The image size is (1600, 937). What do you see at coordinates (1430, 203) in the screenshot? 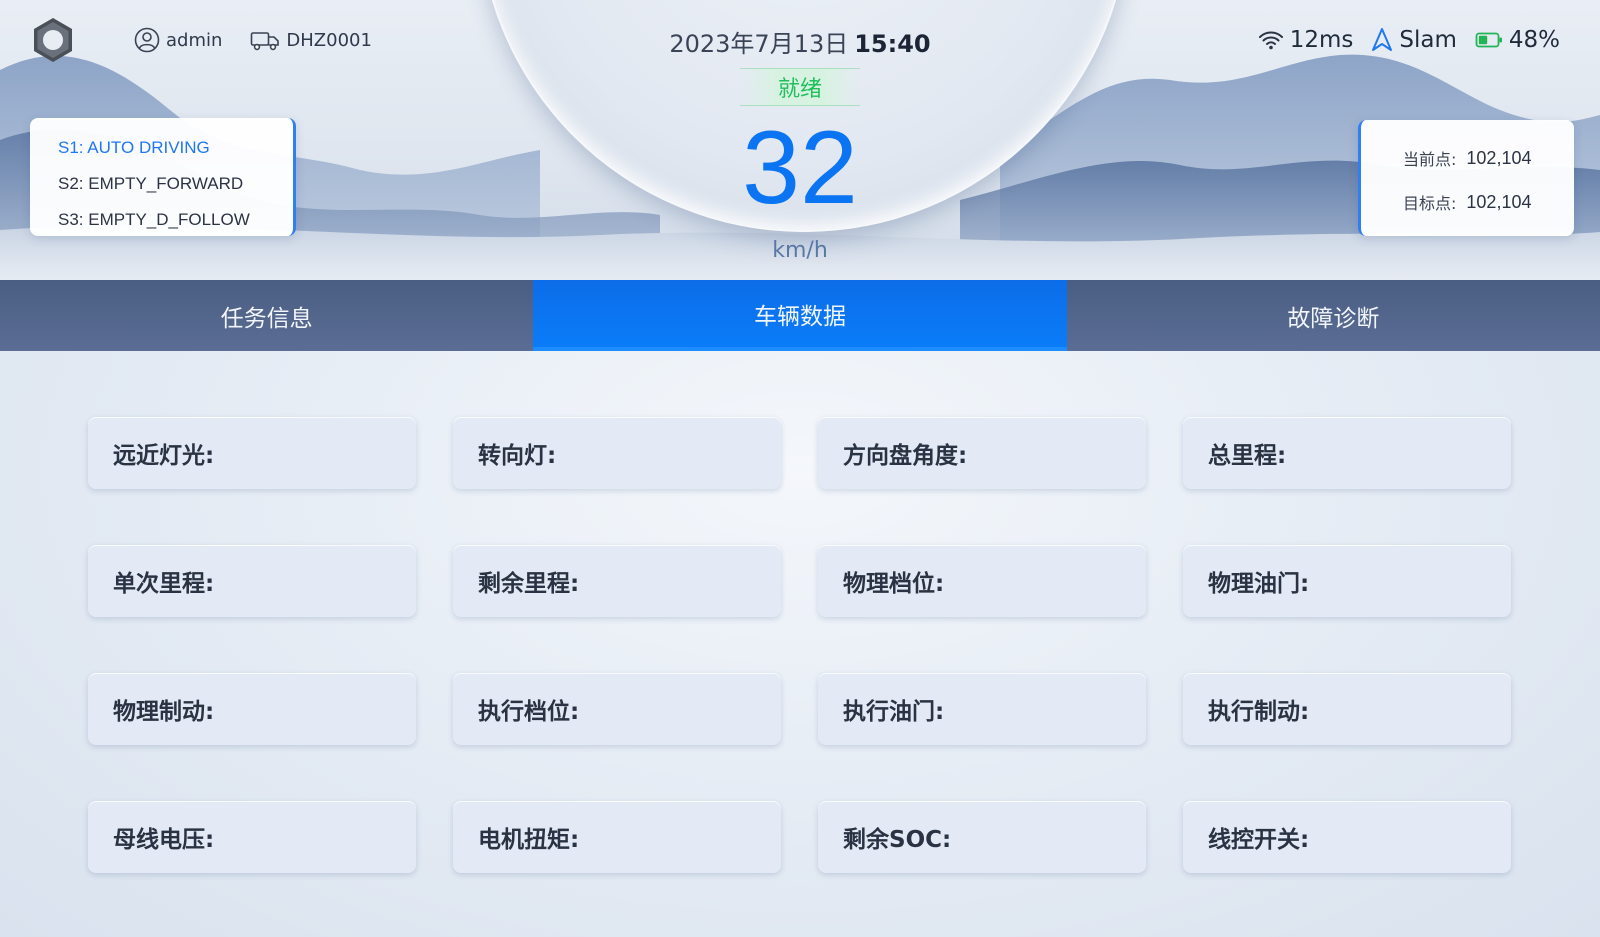
I see `target-point-label: 目标点:` at bounding box center [1430, 203].